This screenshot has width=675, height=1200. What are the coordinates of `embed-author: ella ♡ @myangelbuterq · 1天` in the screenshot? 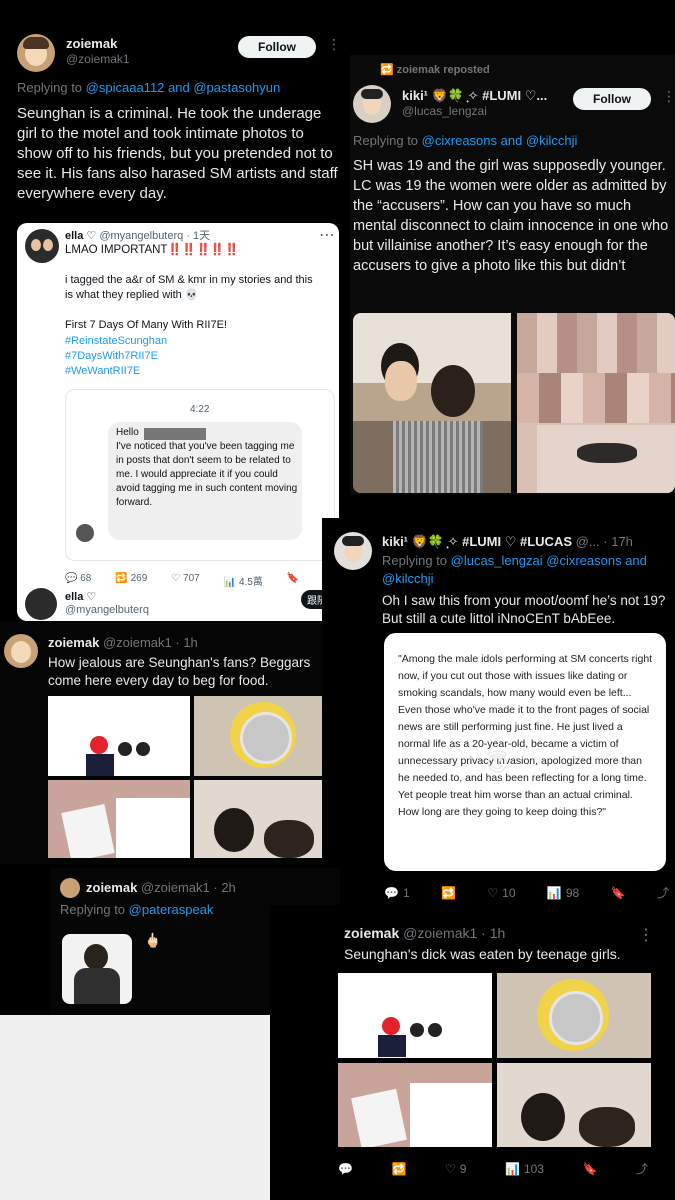 It's located at (137, 235).